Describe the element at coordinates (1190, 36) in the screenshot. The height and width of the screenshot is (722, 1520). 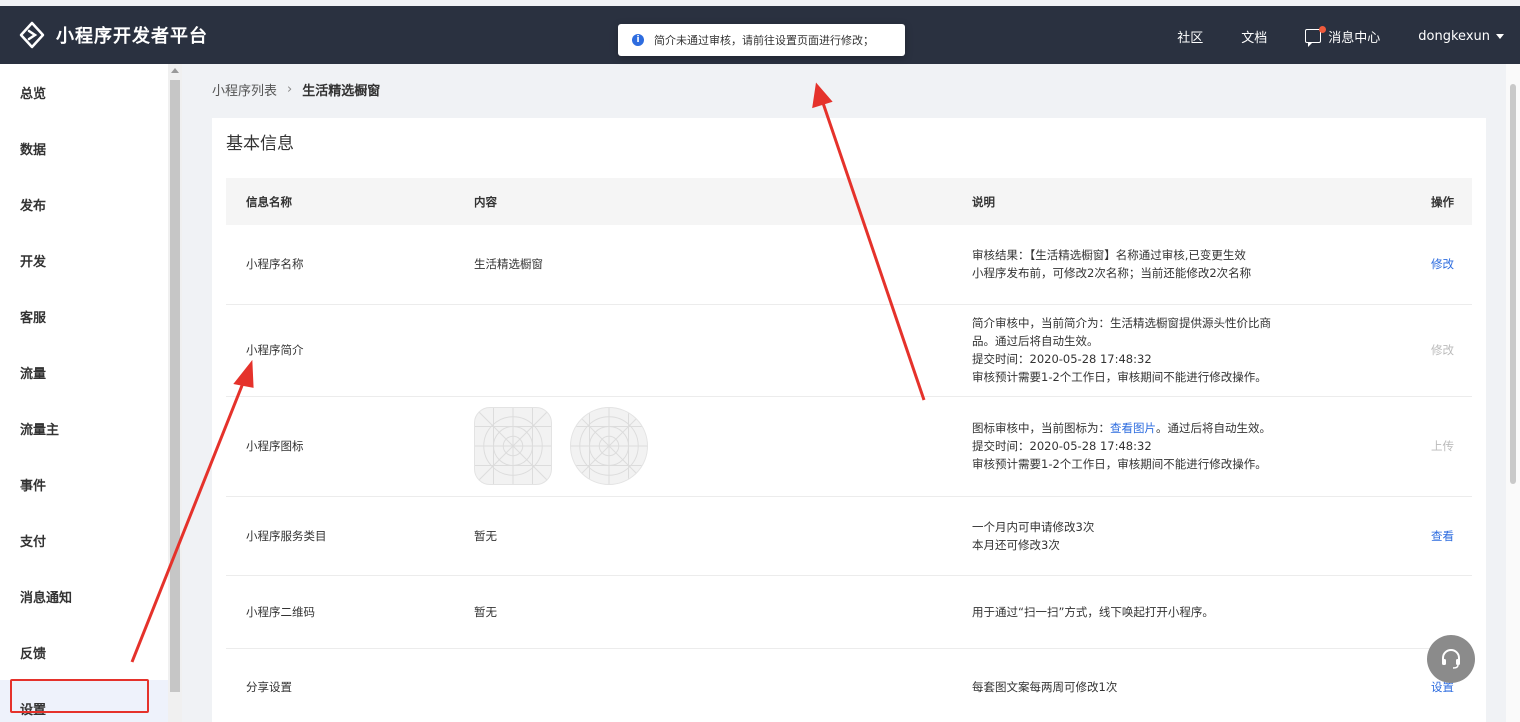
I see `nav-community: 社区` at that location.